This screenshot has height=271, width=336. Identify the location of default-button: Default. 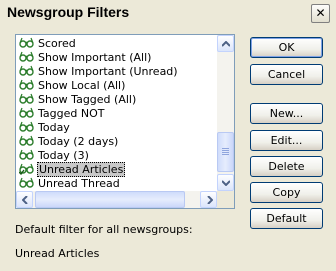
(286, 218).